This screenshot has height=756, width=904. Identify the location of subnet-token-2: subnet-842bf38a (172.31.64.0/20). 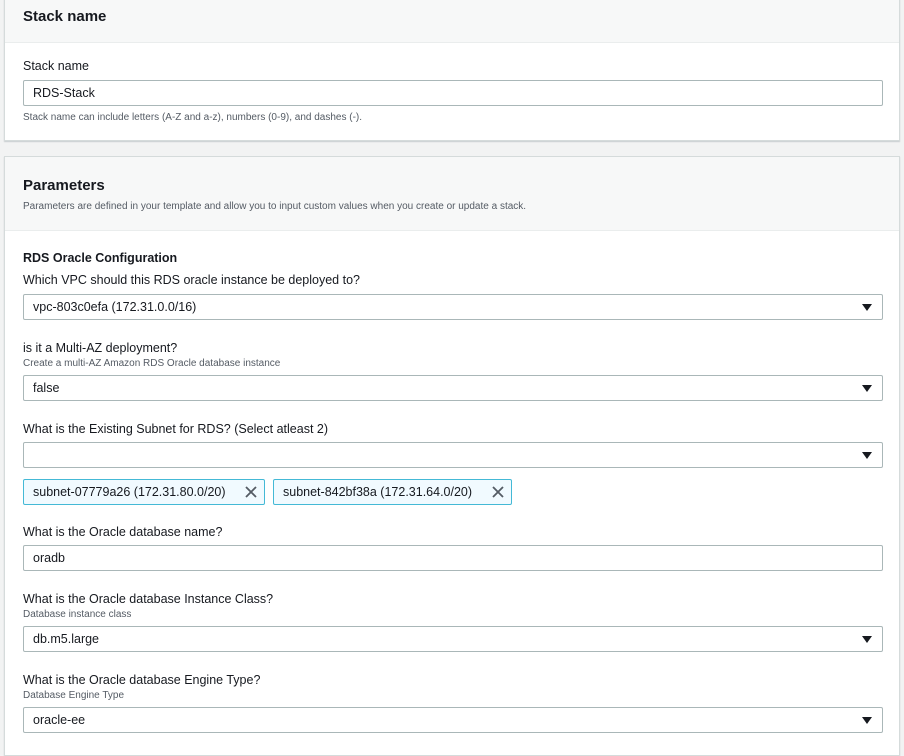
(392, 492).